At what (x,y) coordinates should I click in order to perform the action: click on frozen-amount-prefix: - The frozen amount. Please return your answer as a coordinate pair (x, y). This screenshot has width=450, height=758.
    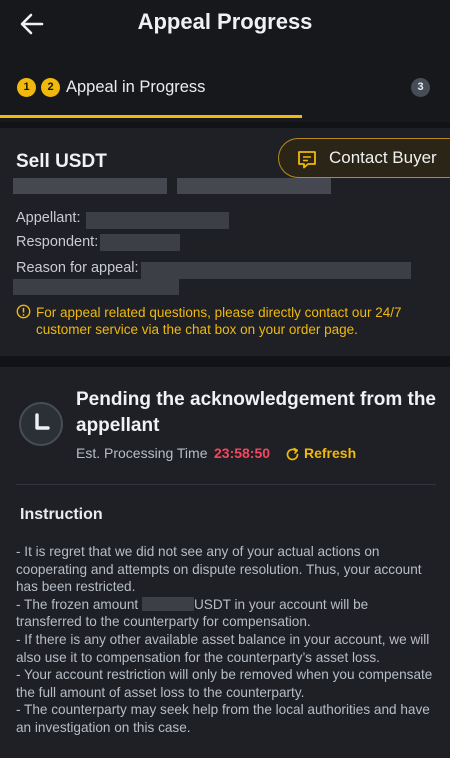
    Looking at the image, I should click on (77, 604).